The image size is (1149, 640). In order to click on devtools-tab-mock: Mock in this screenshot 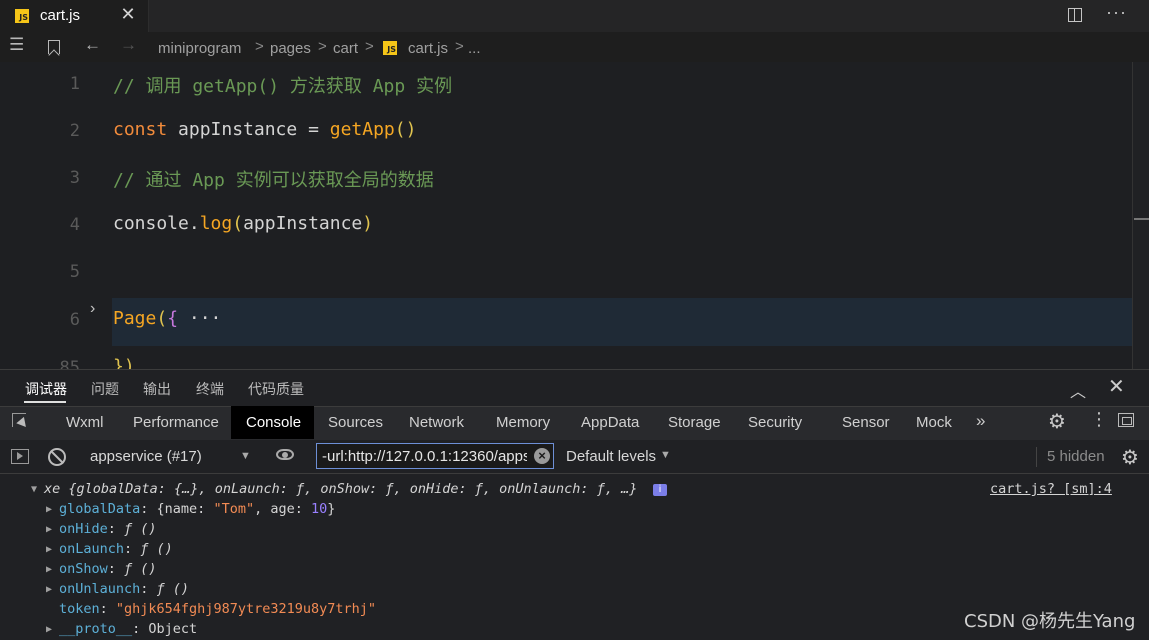, I will do `click(934, 422)`.